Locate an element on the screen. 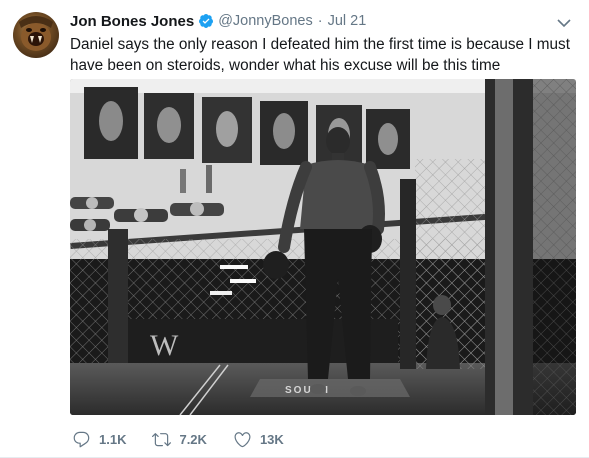  like-button: 13K is located at coordinates (258, 439).